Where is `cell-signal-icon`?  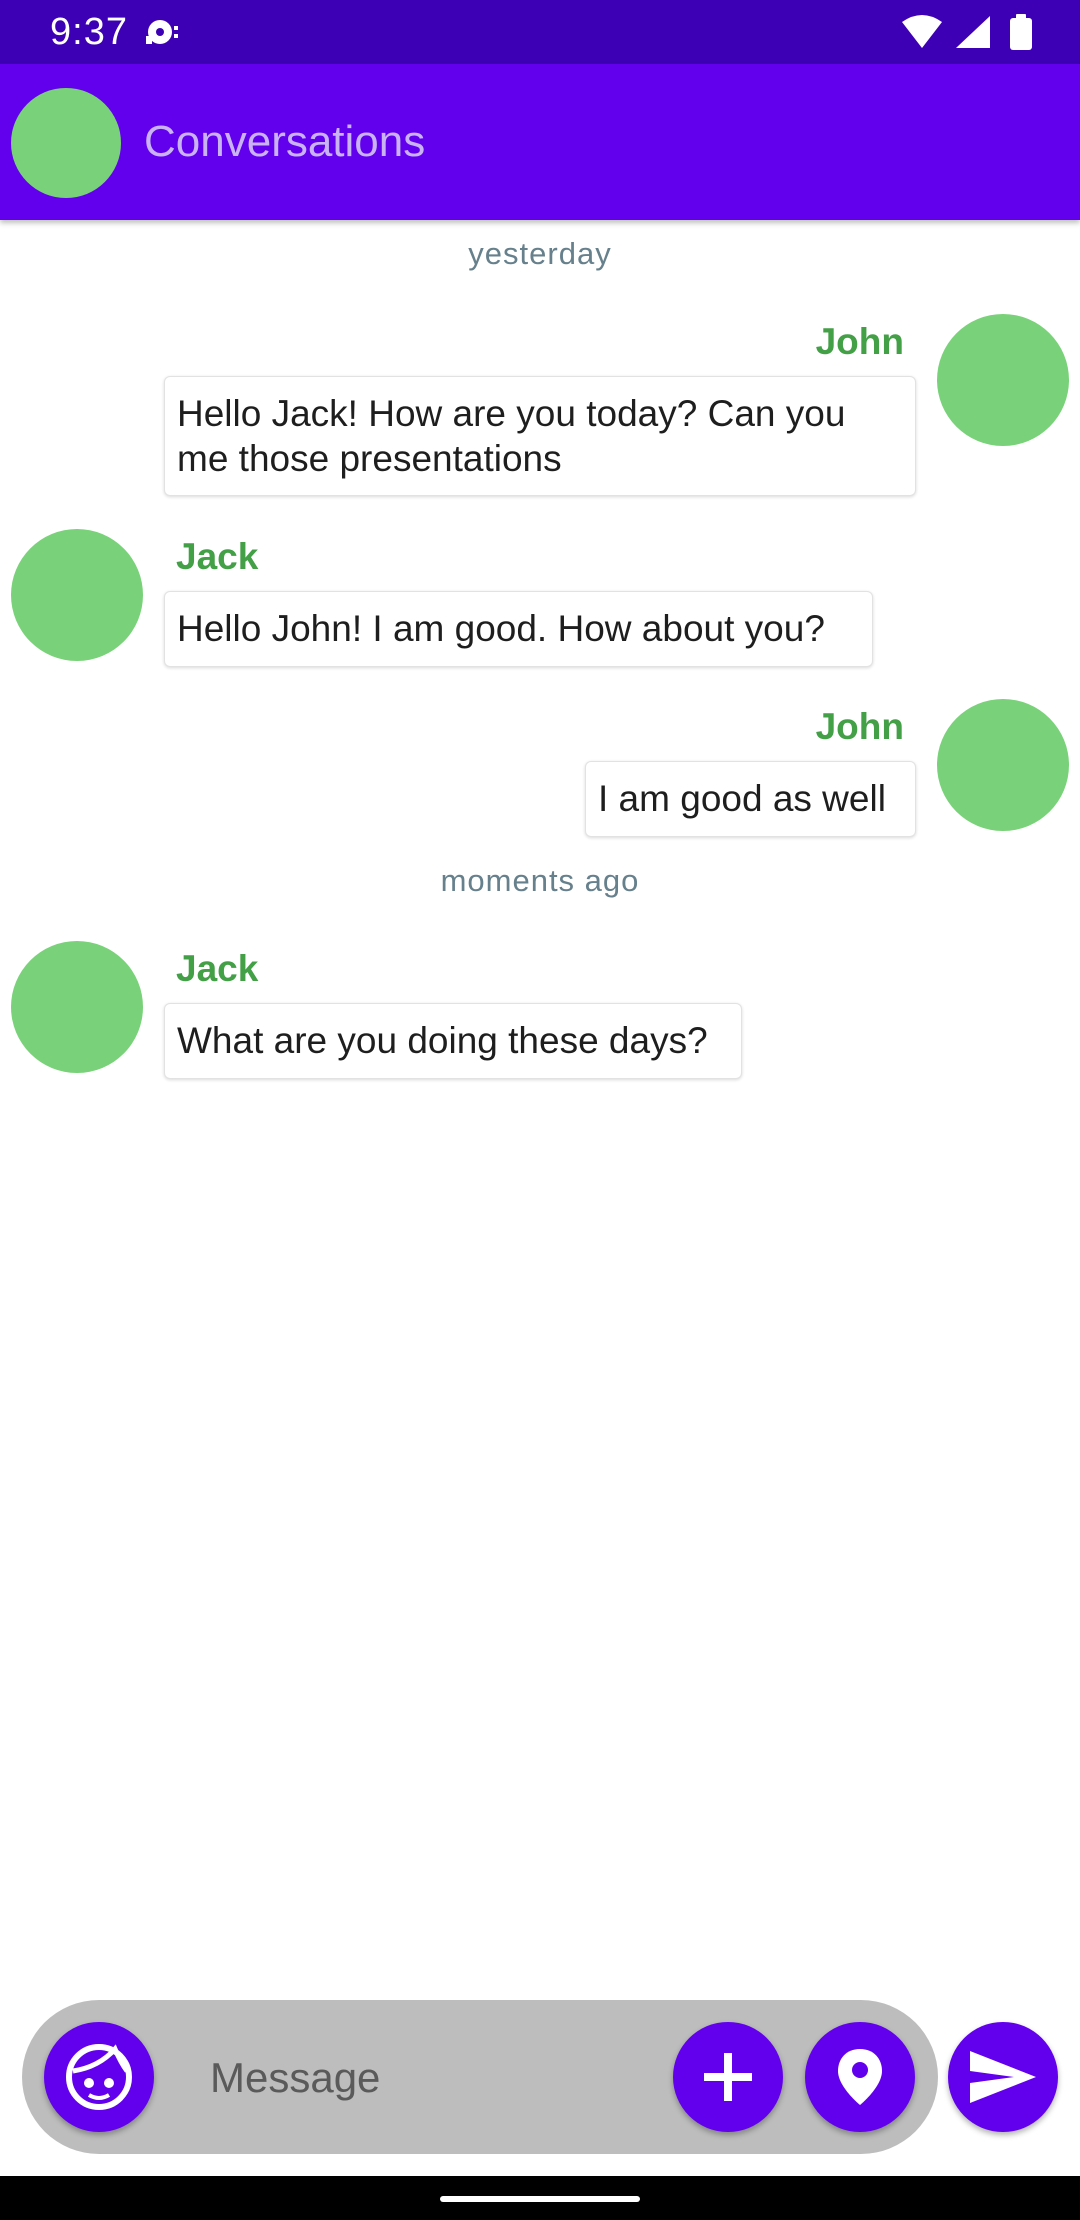 cell-signal-icon is located at coordinates (973, 32).